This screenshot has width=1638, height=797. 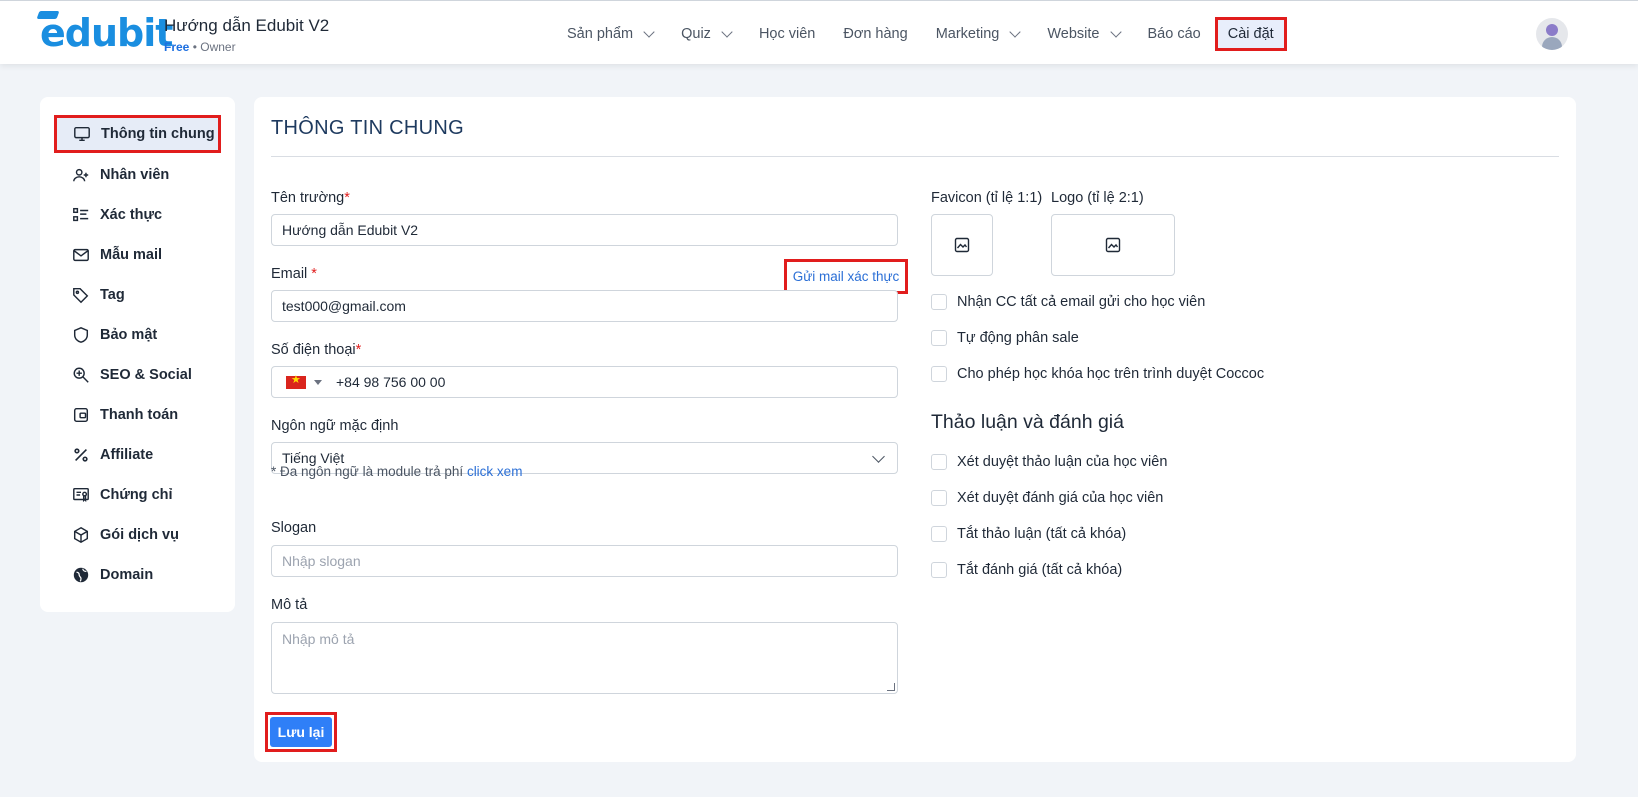 What do you see at coordinates (1028, 534) in the screenshot?
I see `option-disable-discussion: Tắt thảo luận (tất cả khóa)` at bounding box center [1028, 534].